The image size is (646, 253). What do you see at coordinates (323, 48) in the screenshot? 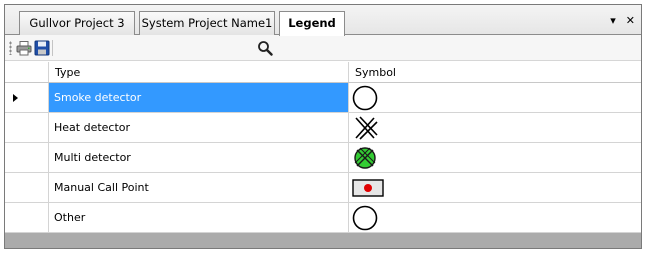
I see `toolbar` at bounding box center [323, 48].